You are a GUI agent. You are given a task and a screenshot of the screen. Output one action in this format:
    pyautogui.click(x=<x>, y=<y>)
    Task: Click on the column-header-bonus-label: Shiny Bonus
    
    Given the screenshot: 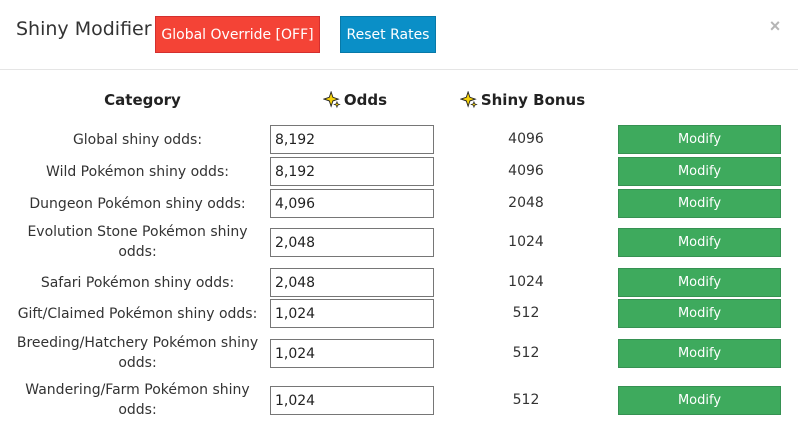 What is the action you would take?
    pyautogui.click(x=533, y=100)
    